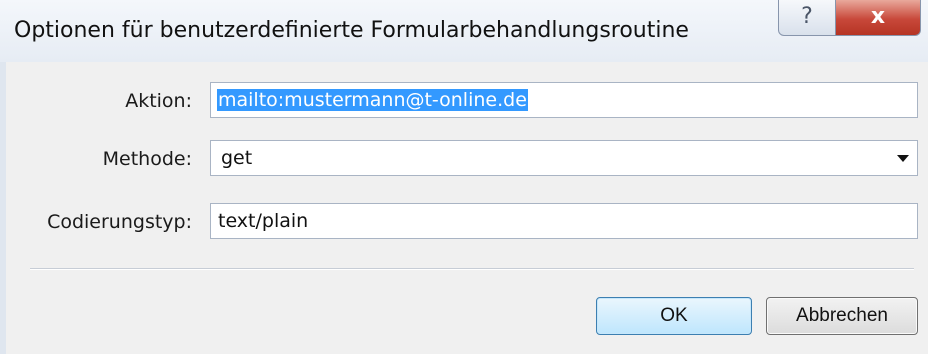 Image resolution: width=928 pixels, height=354 pixels. Describe the element at coordinates (237, 158) in the screenshot. I see `method-value: get` at that location.